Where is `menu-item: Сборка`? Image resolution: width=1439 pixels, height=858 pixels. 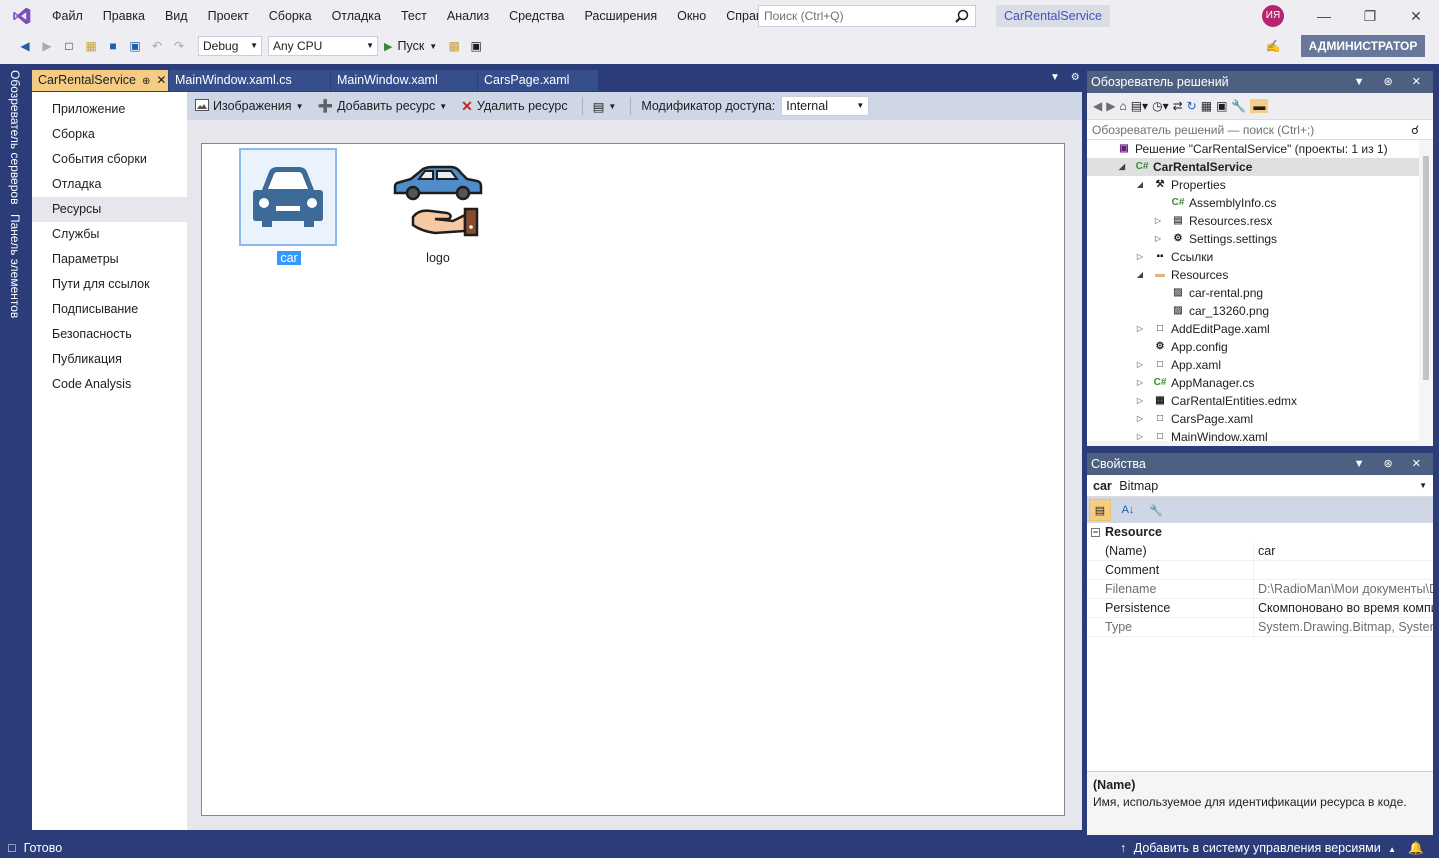 menu-item: Сборка is located at coordinates (290, 16).